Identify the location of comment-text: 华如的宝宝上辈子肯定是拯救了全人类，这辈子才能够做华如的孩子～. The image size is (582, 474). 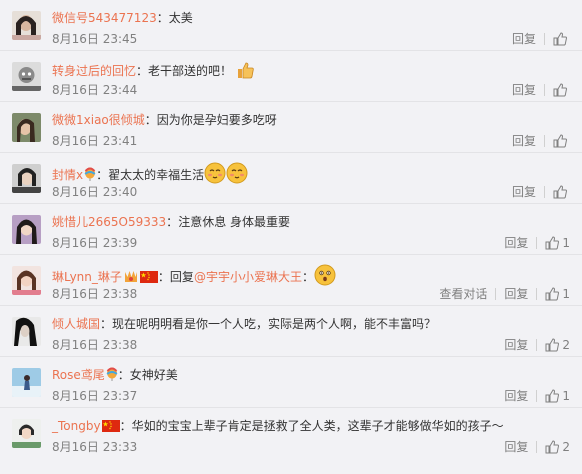
(317, 426).